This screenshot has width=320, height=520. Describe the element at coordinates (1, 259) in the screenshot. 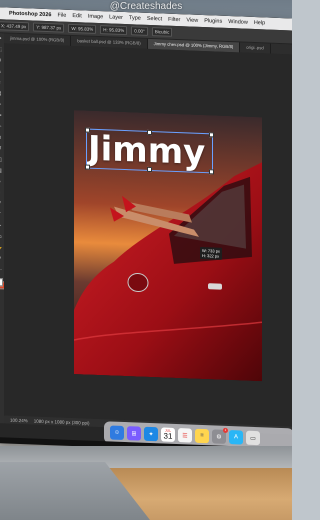

I see `zoom-icon: ⚲` at that location.